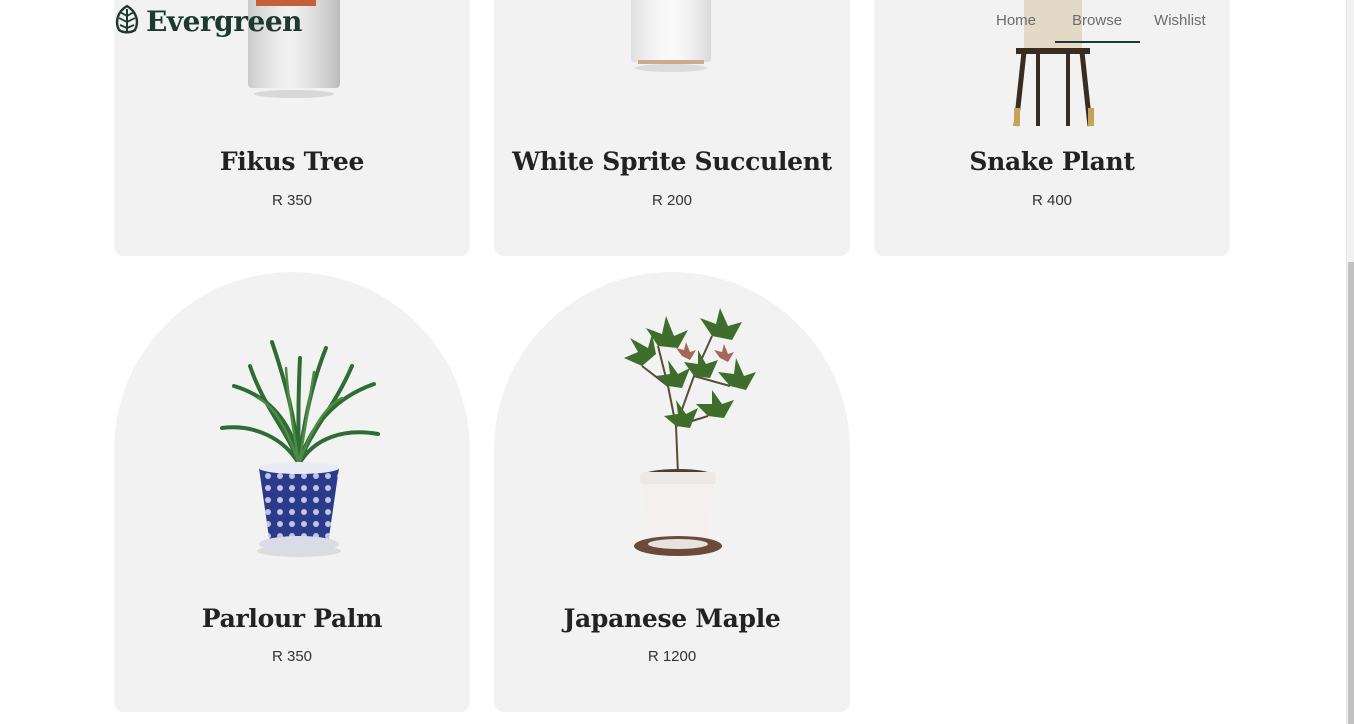  I want to click on nav-home-link: Home, so click(1016, 26).